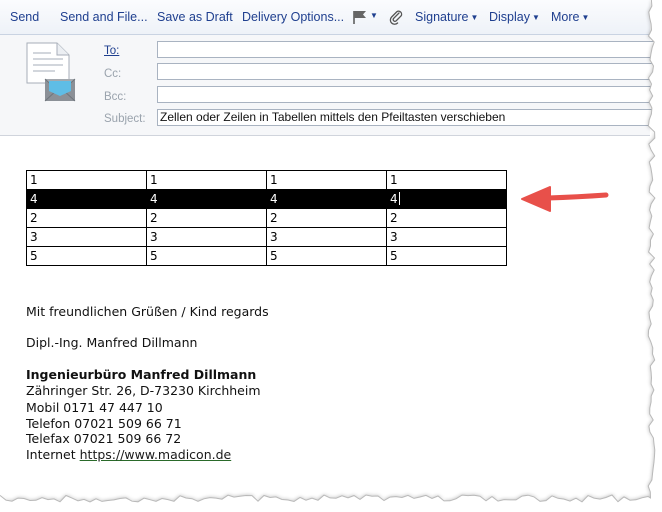  Describe the element at coordinates (374, 15) in the screenshot. I see `flag-dropdown-icon: ▼` at that location.